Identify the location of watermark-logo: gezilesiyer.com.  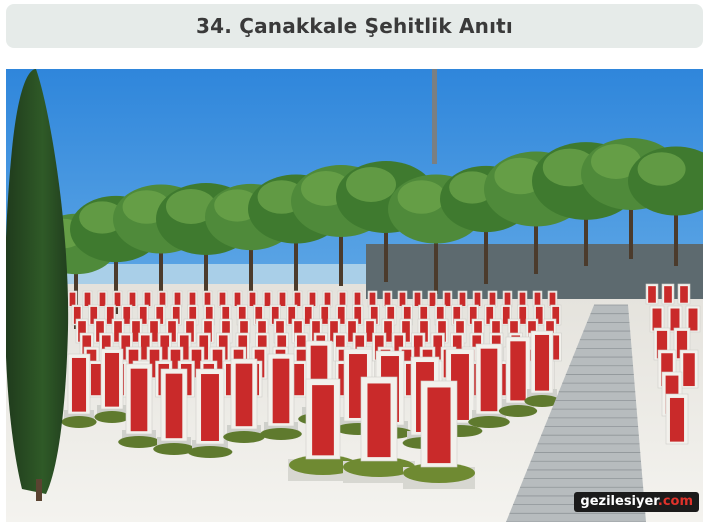
(636, 502).